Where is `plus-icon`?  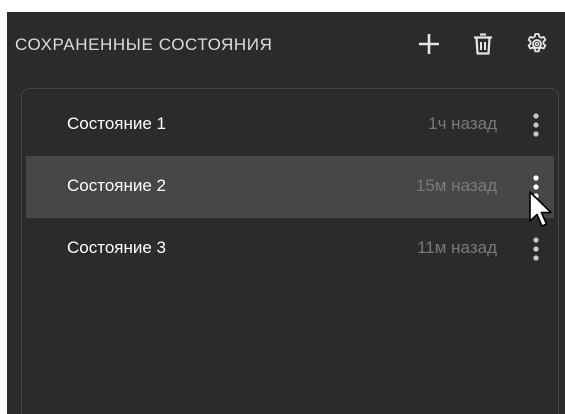
plus-icon is located at coordinates (429, 44).